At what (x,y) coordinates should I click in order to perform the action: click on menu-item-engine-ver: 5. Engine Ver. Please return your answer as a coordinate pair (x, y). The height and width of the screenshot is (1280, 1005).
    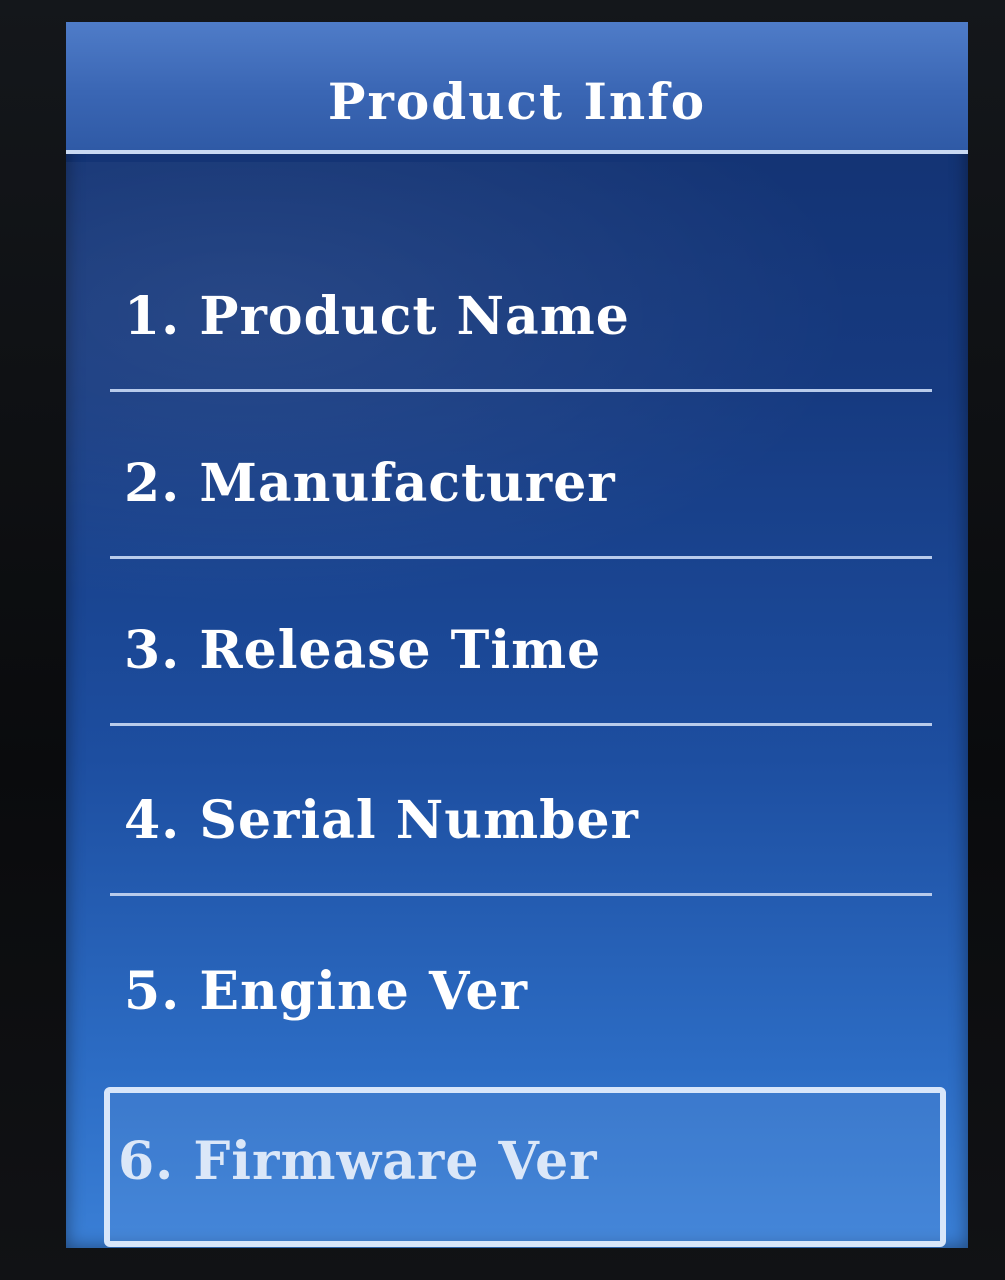
    Looking at the image, I should click on (521, 992).